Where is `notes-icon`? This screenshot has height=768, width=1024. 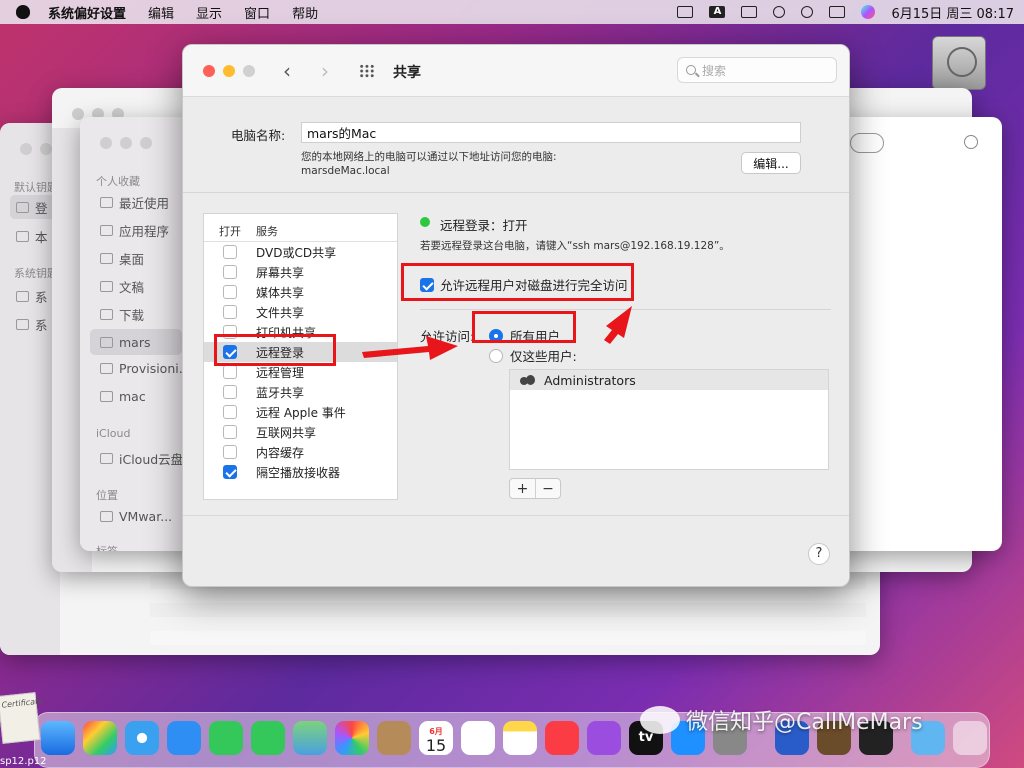
notes-icon is located at coordinates (520, 738).